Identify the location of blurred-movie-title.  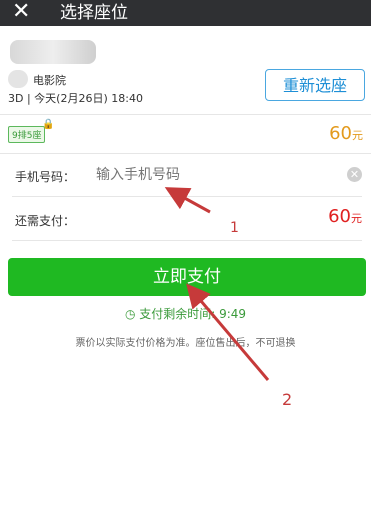
(53, 52).